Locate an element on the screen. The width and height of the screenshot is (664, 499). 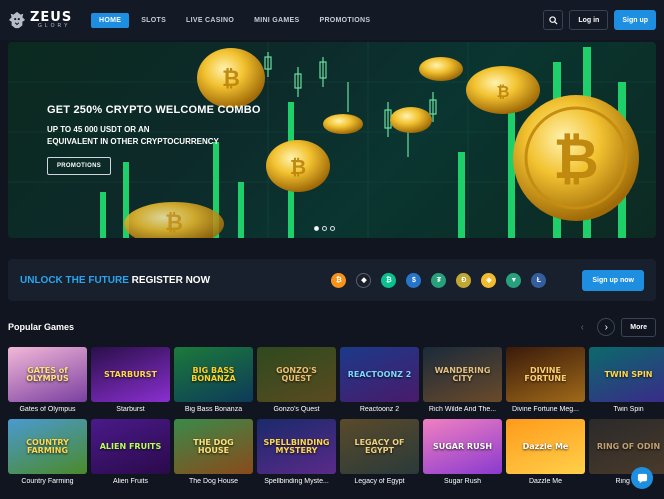
game-tile: ALIEN FRUITS Alien Fruits is located at coordinates (130, 452).